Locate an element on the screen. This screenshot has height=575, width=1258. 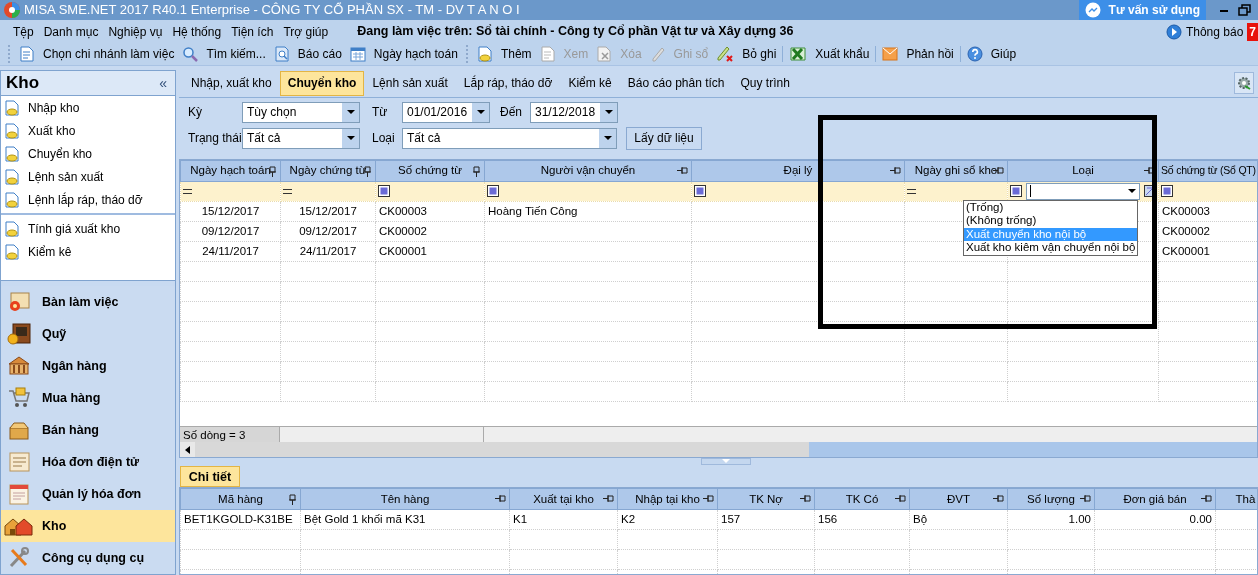
scrollbar is located at coordinates (718, 450).